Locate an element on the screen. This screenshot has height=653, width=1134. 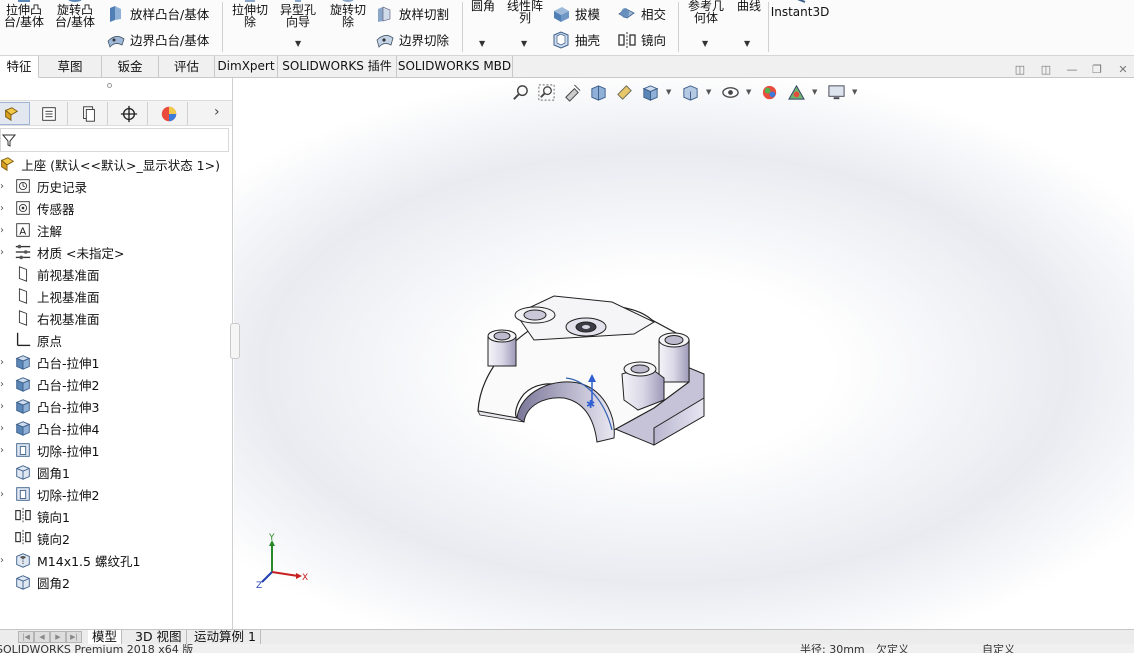
panel-grip-icon is located at coordinates (109, 85).